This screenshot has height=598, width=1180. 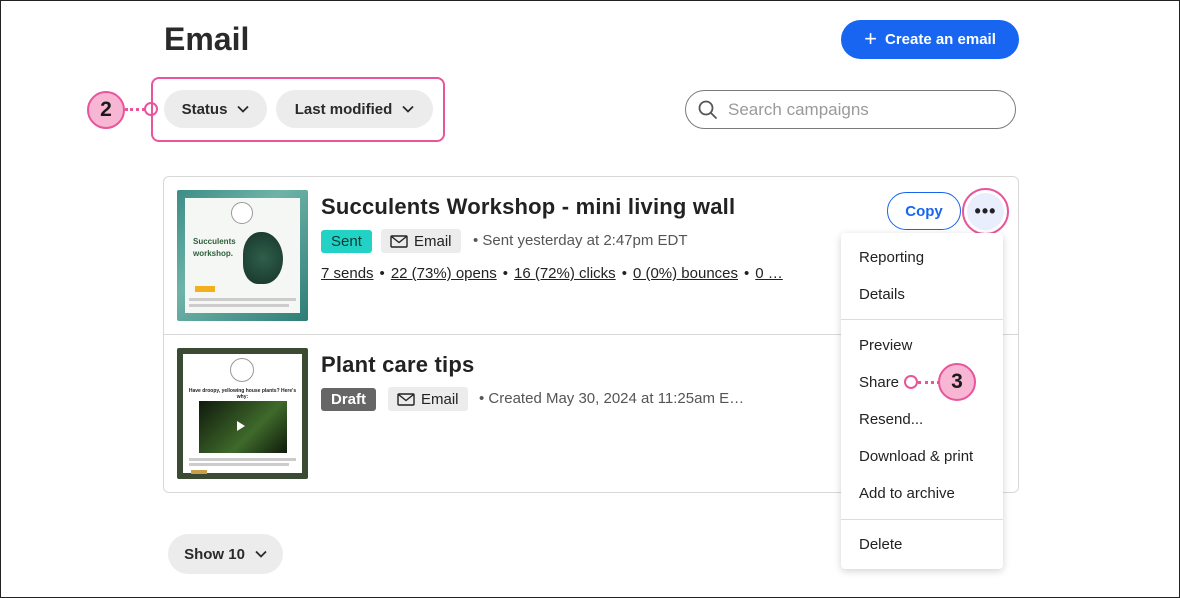 I want to click on opens-link: 22 (73%) opens, so click(x=444, y=273).